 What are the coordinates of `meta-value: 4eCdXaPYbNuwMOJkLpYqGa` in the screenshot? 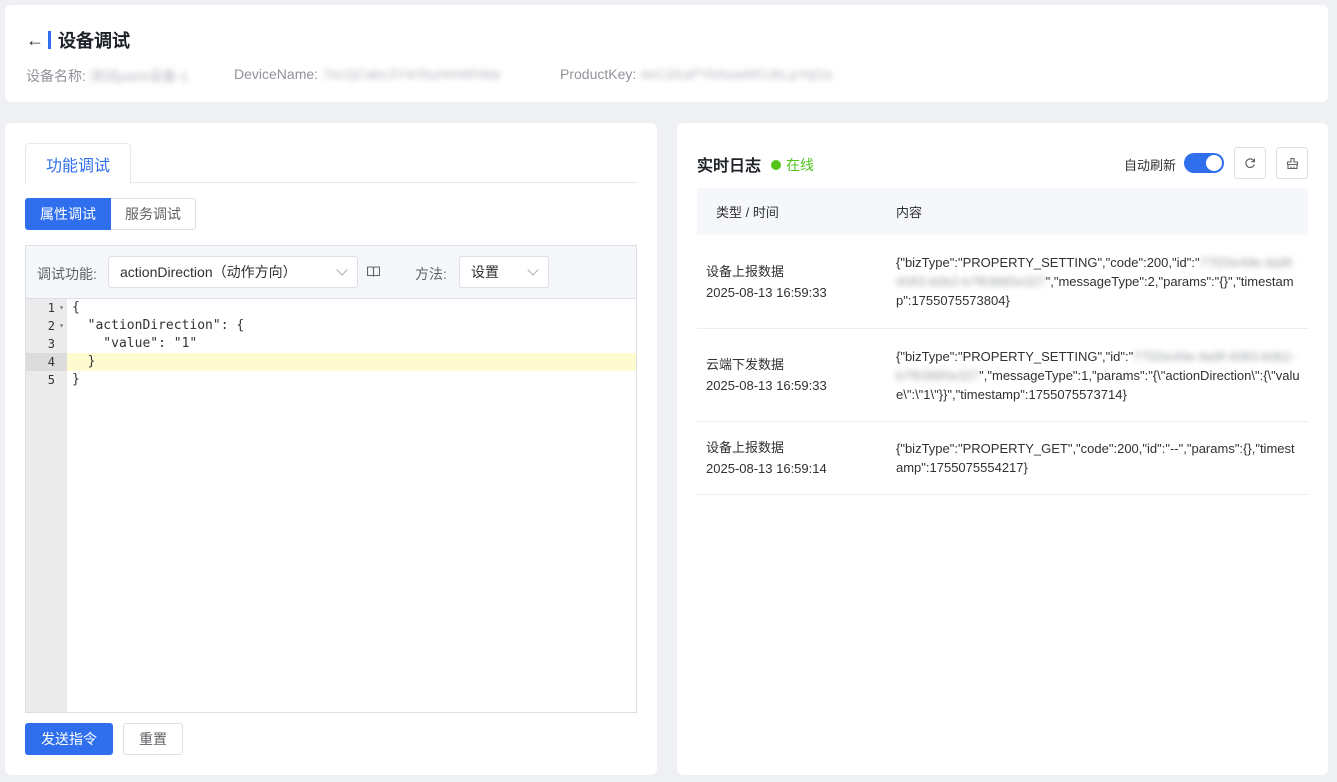 It's located at (736, 74).